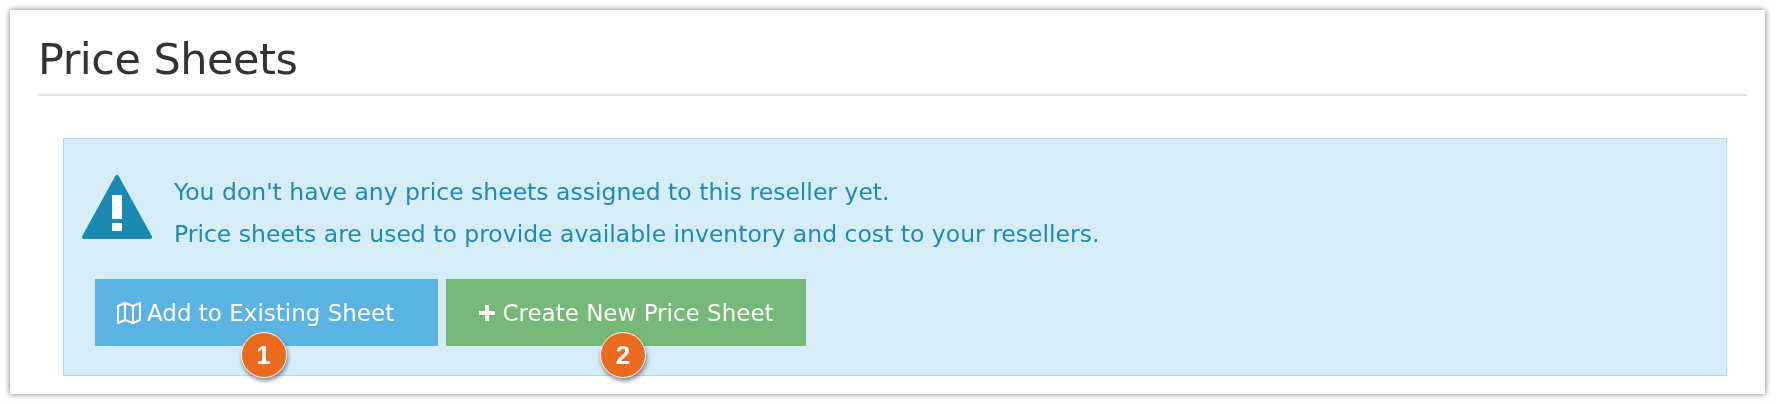 The width and height of the screenshot is (1776, 404). What do you see at coordinates (623, 355) in the screenshot?
I see `step-badge: 2` at bounding box center [623, 355].